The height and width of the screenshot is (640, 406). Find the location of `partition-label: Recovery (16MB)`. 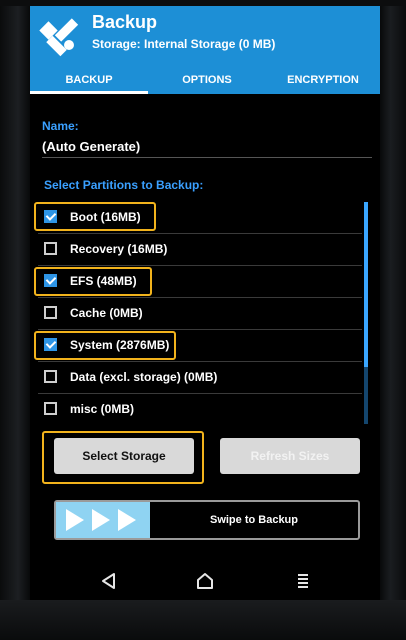

partition-label: Recovery (16MB) is located at coordinates (119, 249).